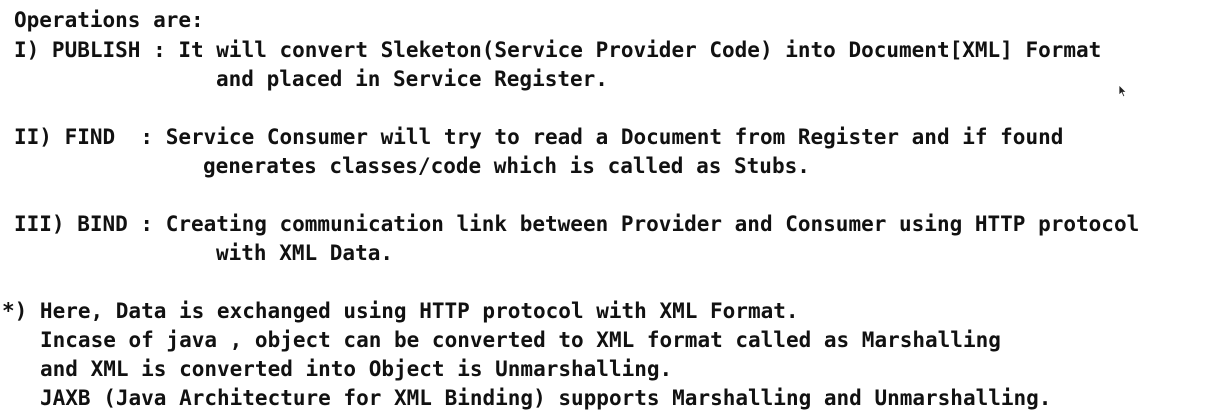 The image size is (1228, 418). Describe the element at coordinates (305, 253) in the screenshot. I see `bind-line-2: with XML Data.` at that location.